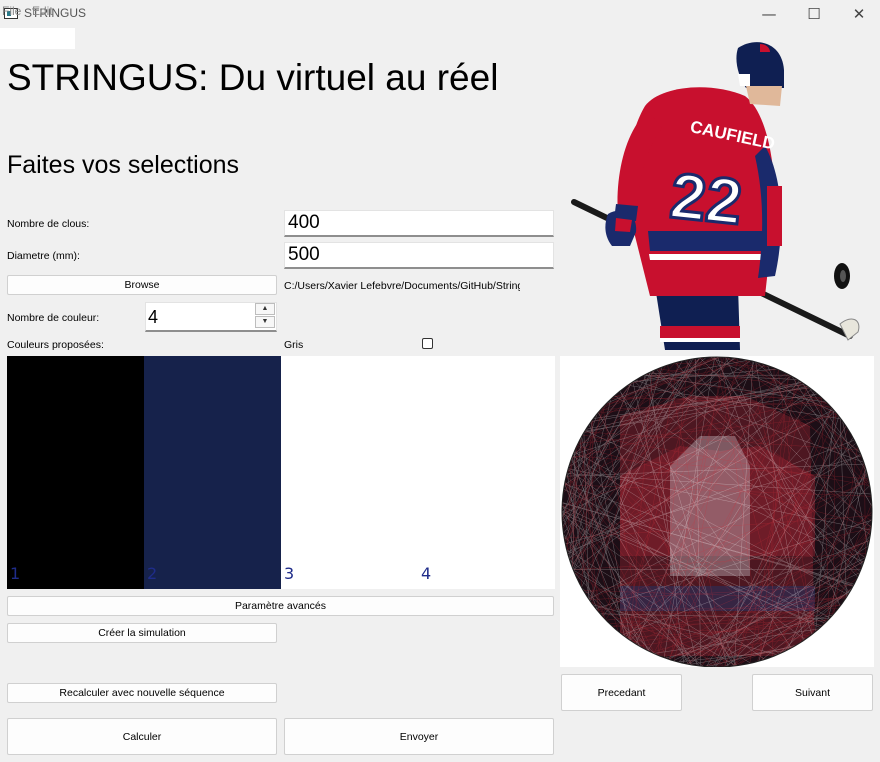  What do you see at coordinates (142, 693) in the screenshot?
I see `recalculate-button: Recalculer avec nouvelle séquence` at bounding box center [142, 693].